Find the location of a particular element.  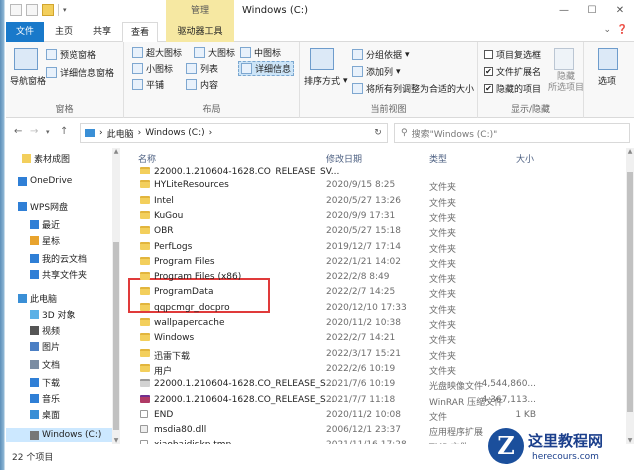

nav-item: 视频 is located at coordinates (45, 330).